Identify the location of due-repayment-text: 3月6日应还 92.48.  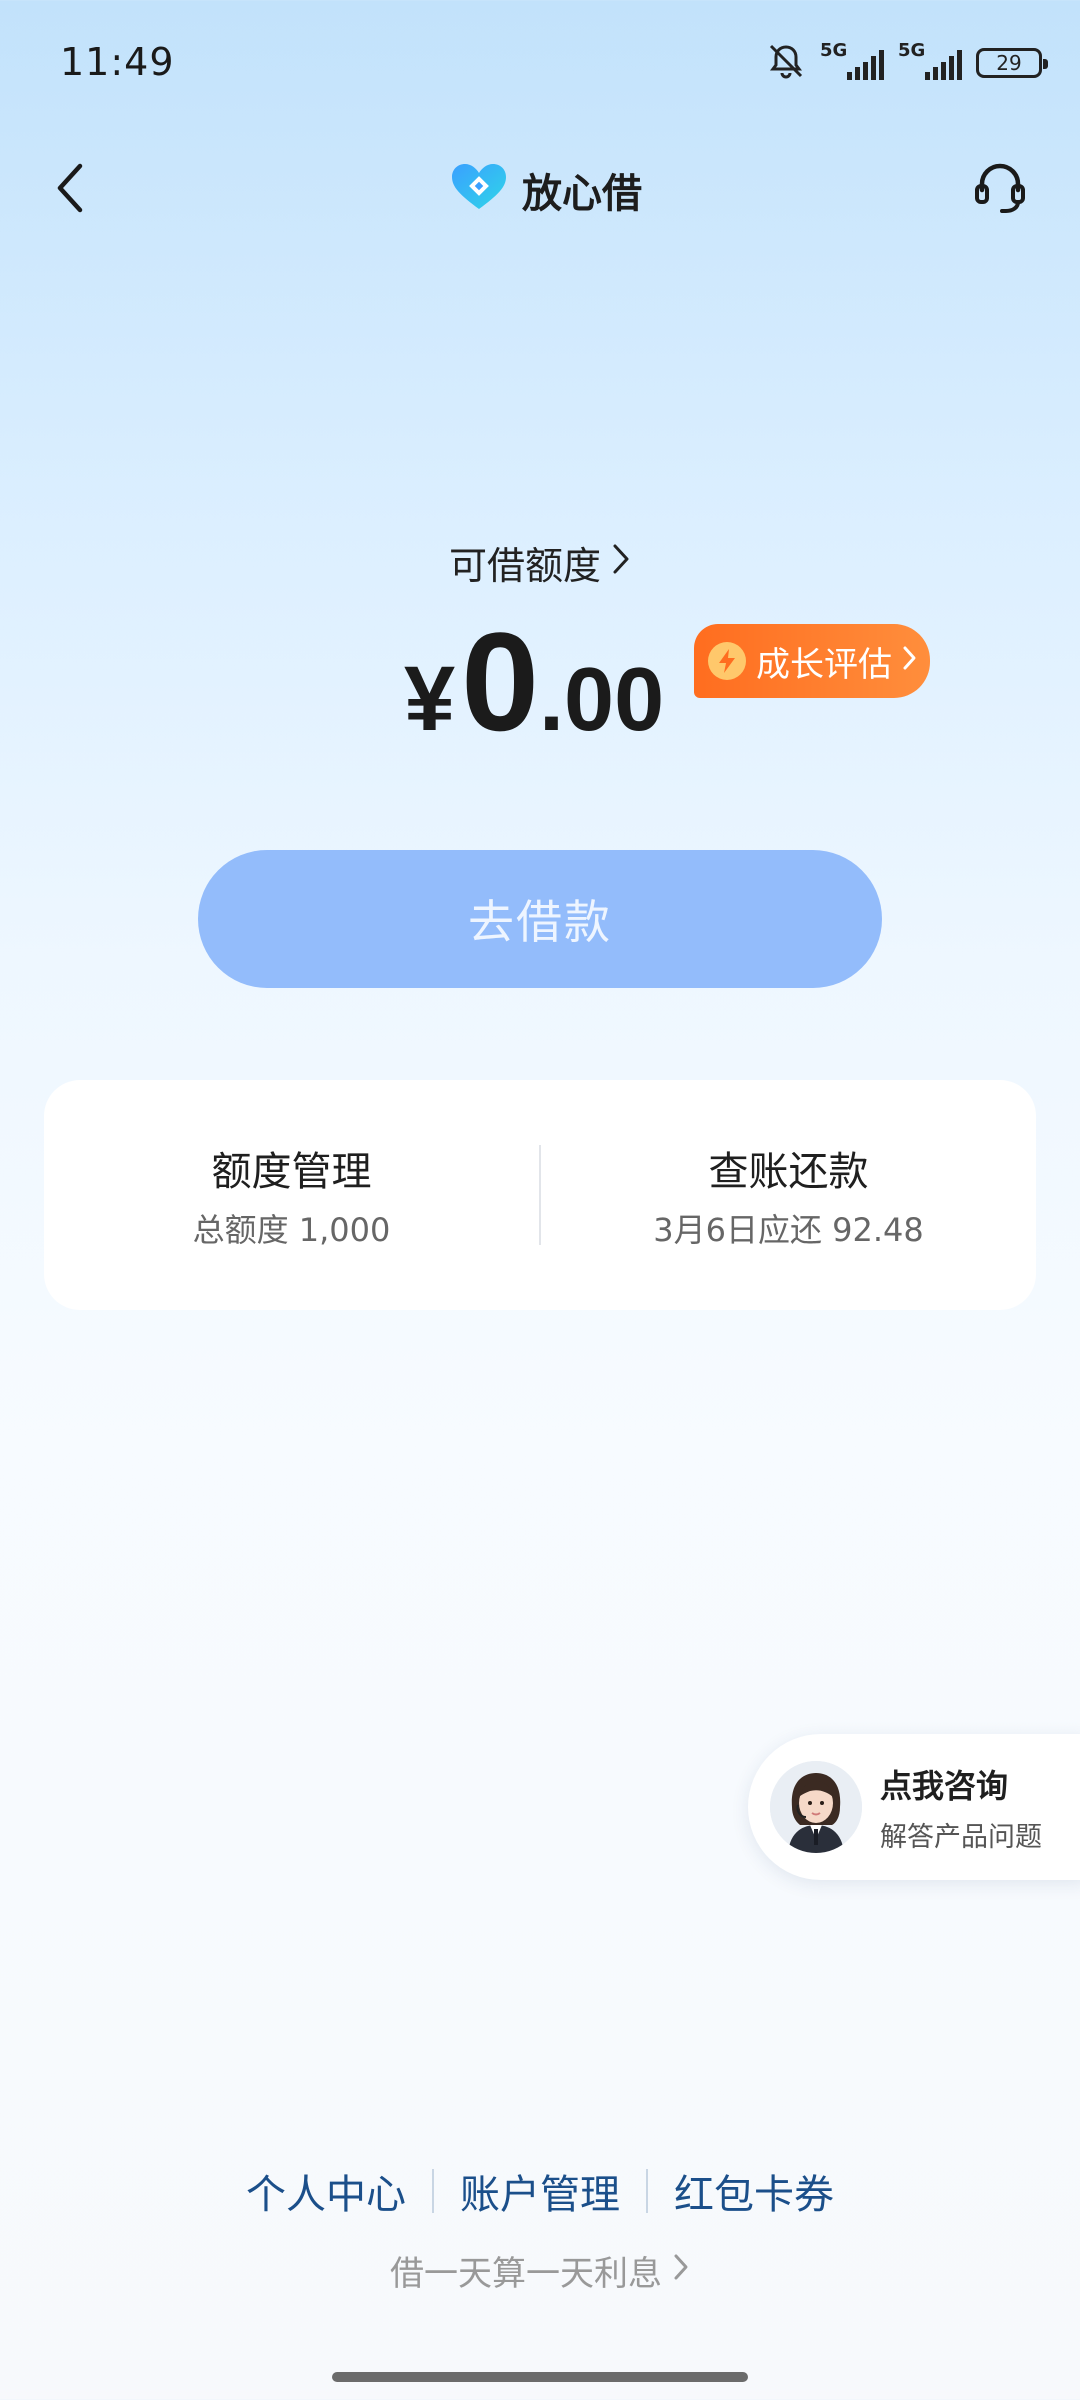
(788, 1230).